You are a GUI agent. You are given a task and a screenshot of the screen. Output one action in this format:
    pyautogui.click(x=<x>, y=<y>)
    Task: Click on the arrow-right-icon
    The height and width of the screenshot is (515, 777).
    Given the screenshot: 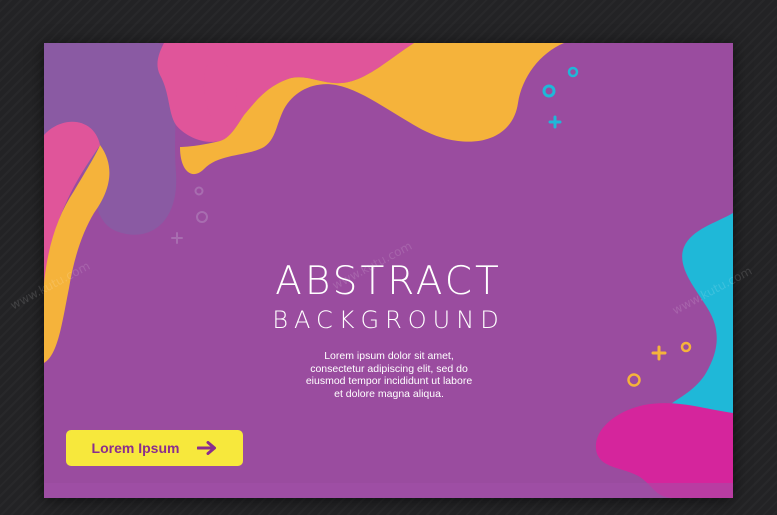 What is the action you would take?
    pyautogui.click(x=207, y=448)
    